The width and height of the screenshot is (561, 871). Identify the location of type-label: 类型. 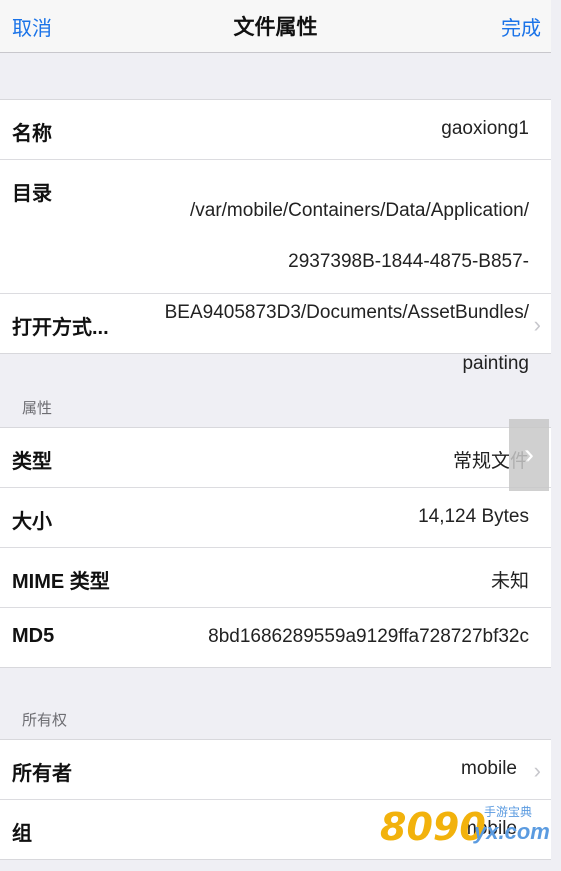
(32, 462).